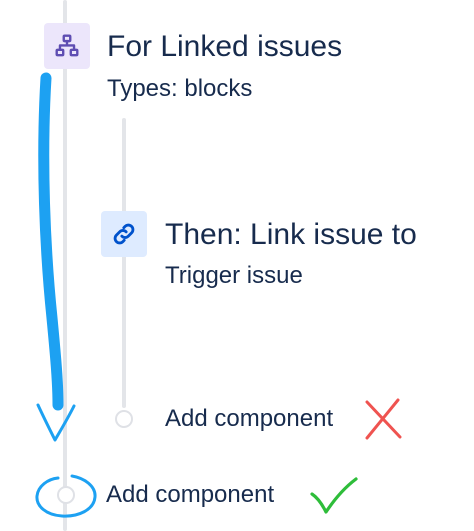  I want to click on action-step-icon-tile, so click(124, 234).